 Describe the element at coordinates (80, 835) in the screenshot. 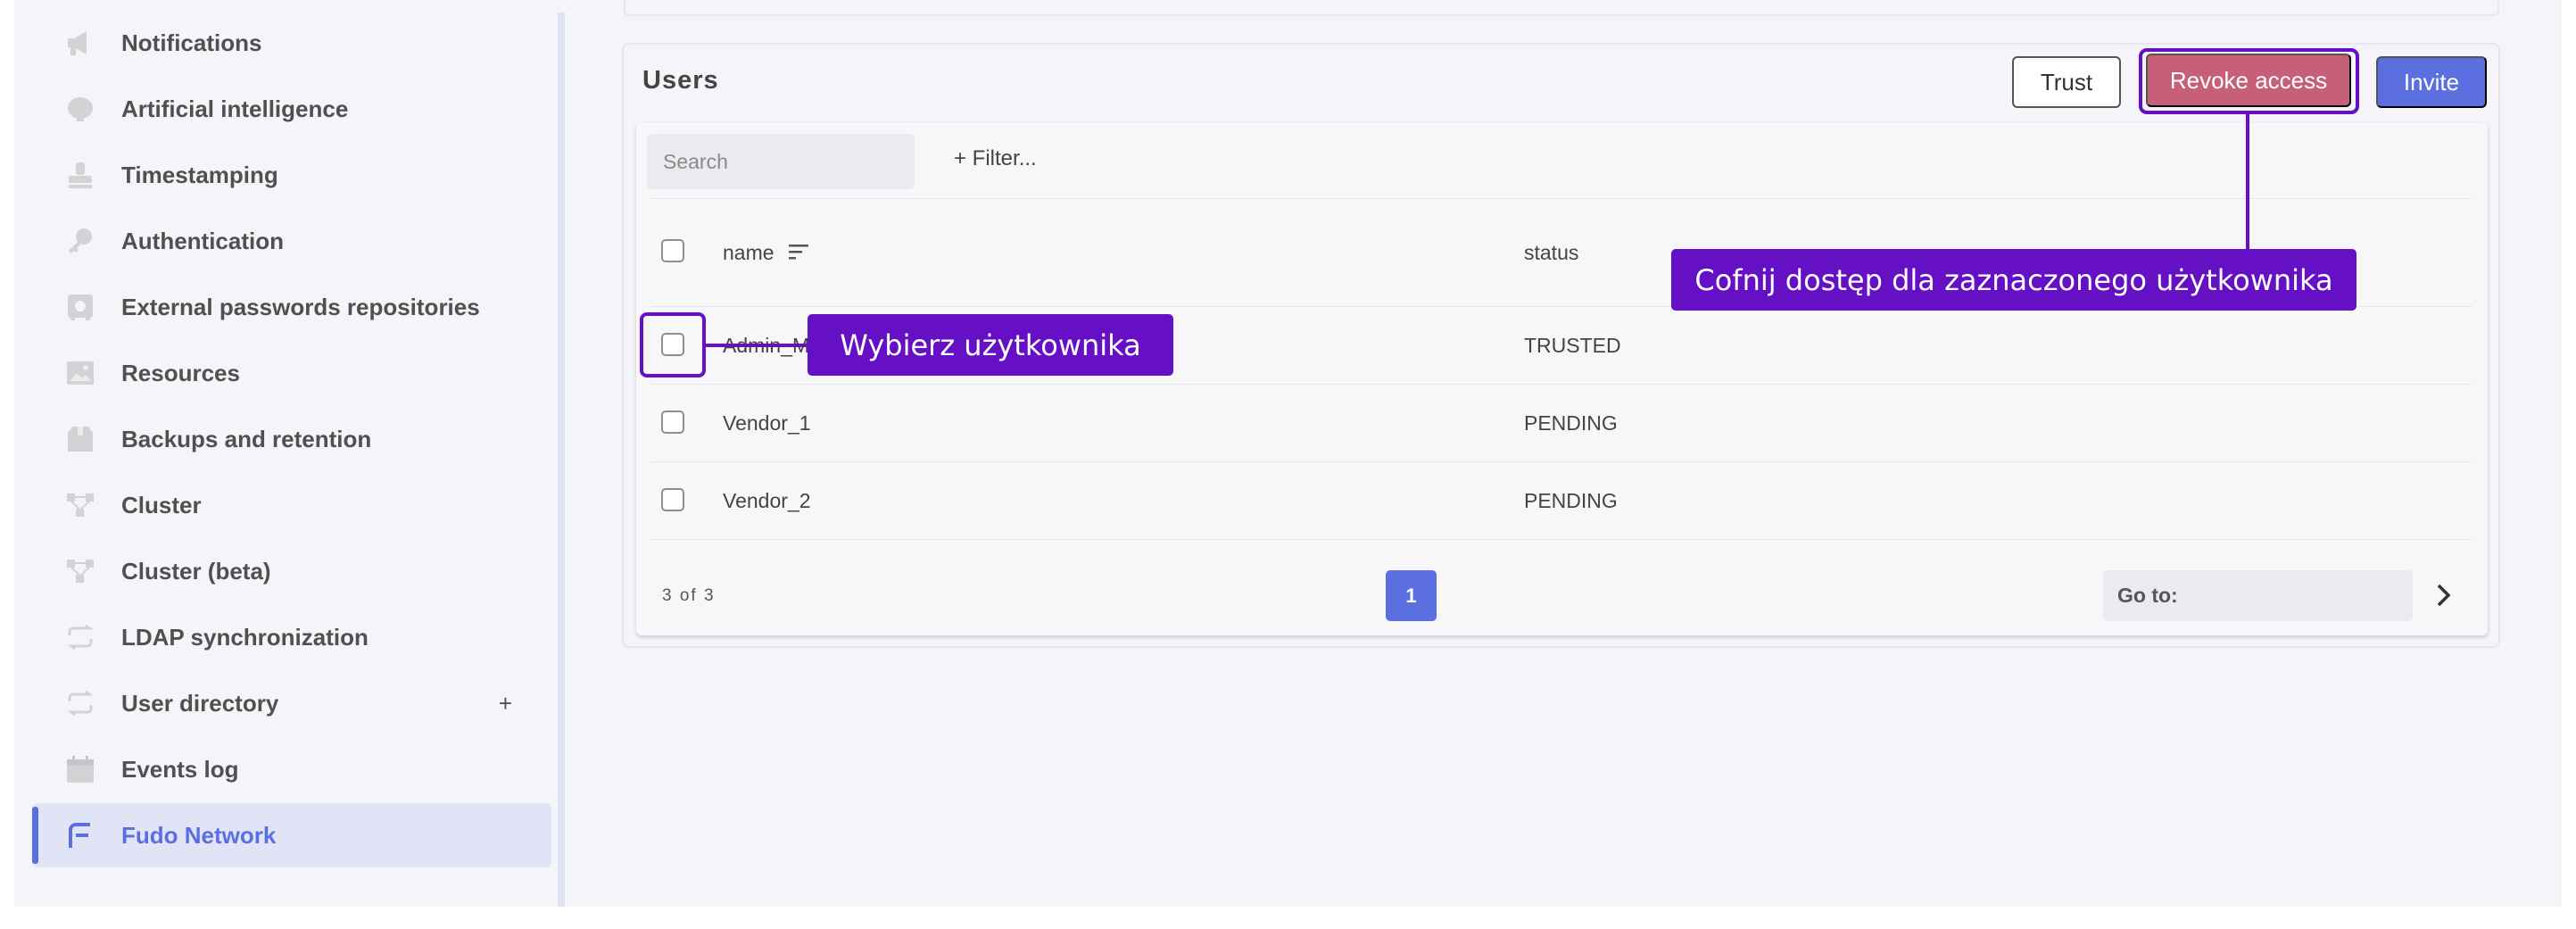

I see `fudo-logo-icon` at that location.